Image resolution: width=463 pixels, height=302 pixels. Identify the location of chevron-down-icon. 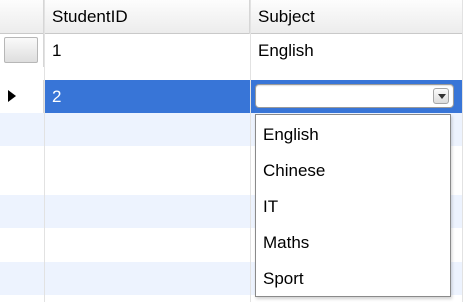
(441, 96).